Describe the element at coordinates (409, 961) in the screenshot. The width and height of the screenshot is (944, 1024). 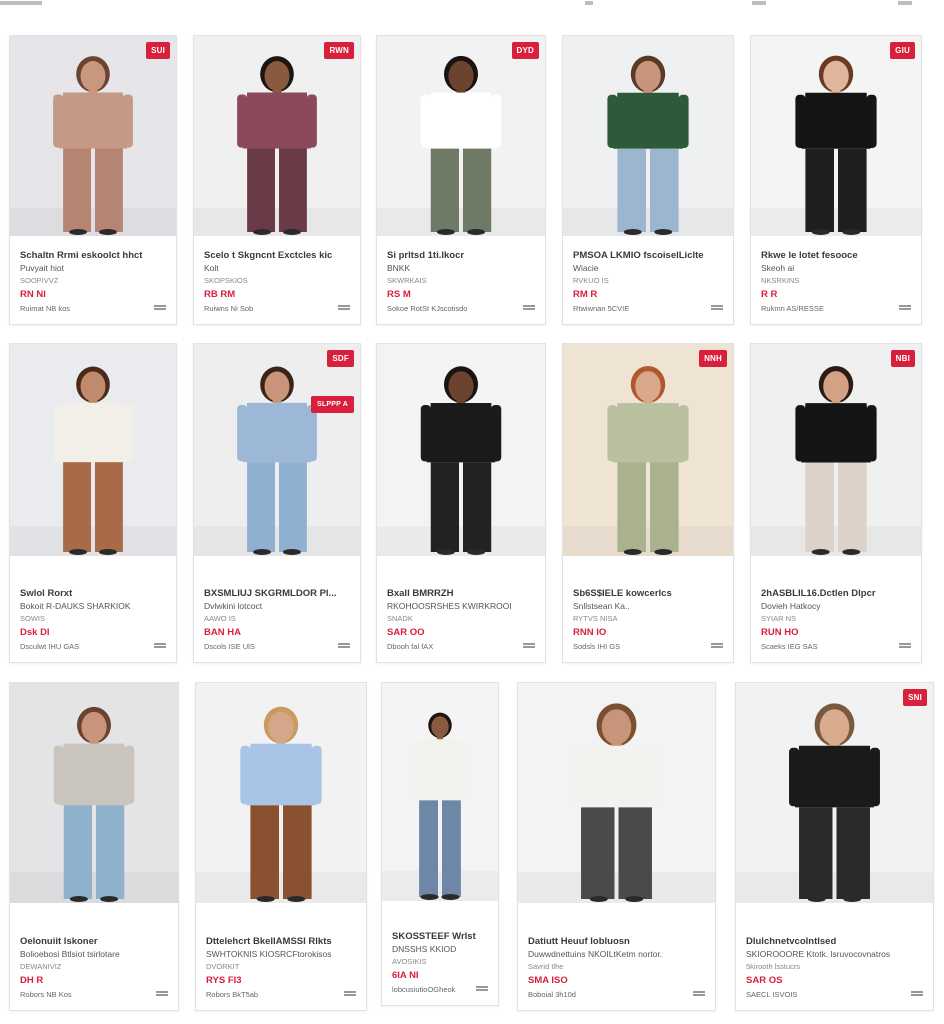
I see `product-sku: AVOSIKIS` at that location.